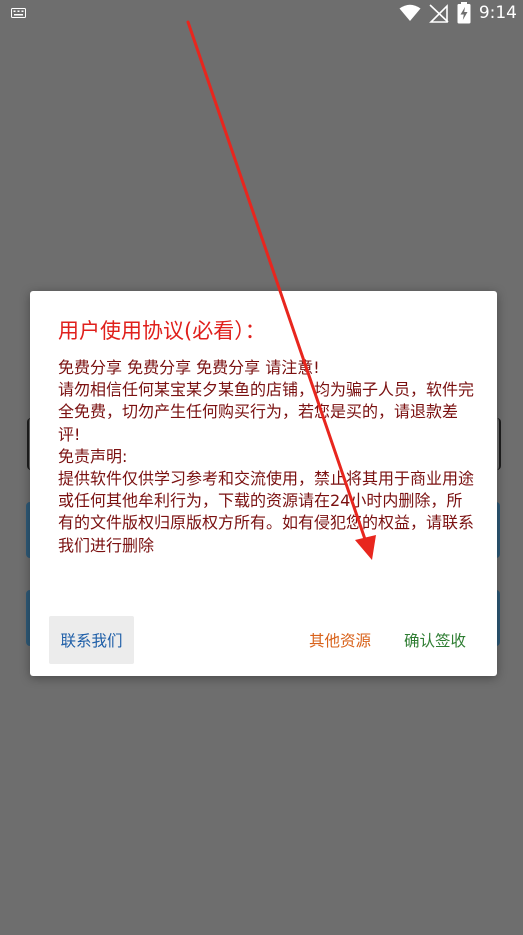 The image size is (523, 935). What do you see at coordinates (410, 12) in the screenshot?
I see `wifi-icon` at bounding box center [410, 12].